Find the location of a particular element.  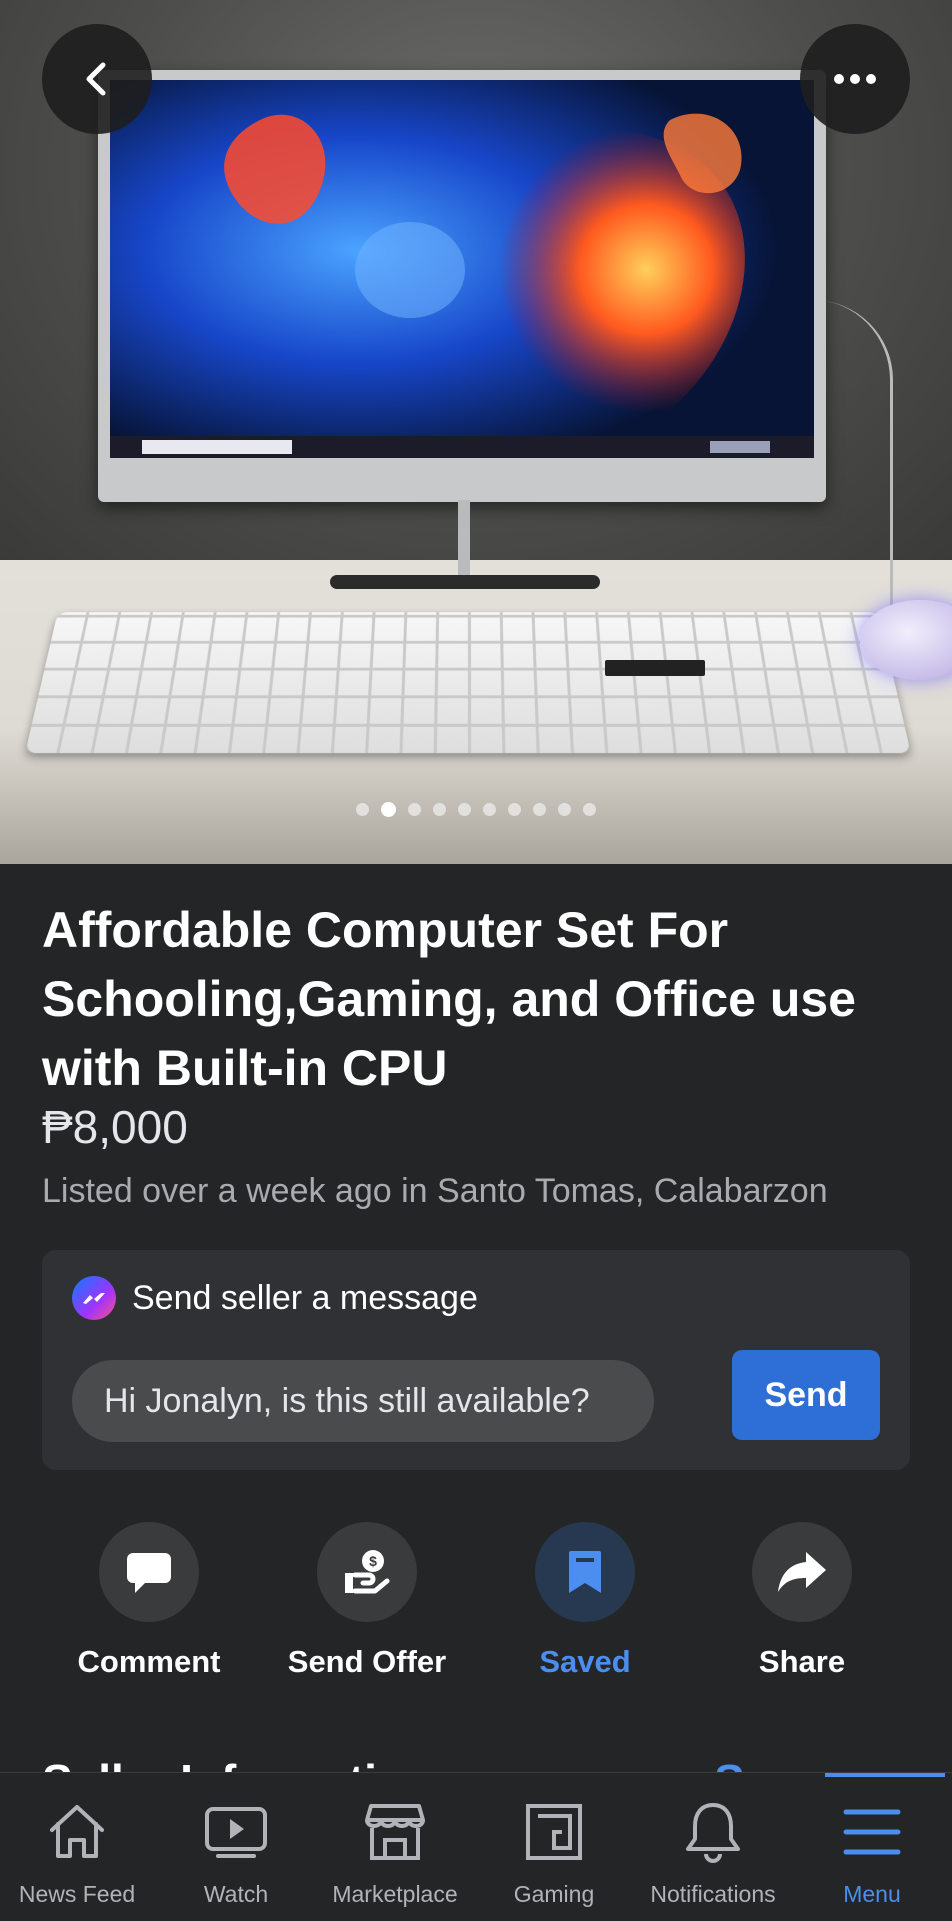

nav-watch: Watch is located at coordinates (236, 1853).